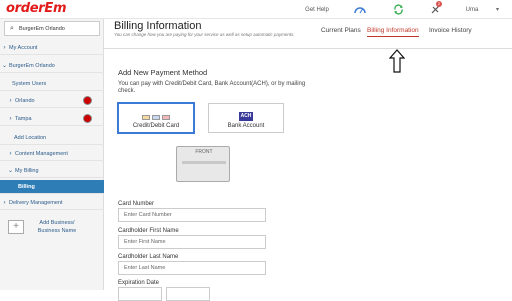 The width and height of the screenshot is (512, 301). What do you see at coordinates (36, 202) in the screenshot?
I see `sidebar-item-label: Delivery Management` at bounding box center [36, 202].